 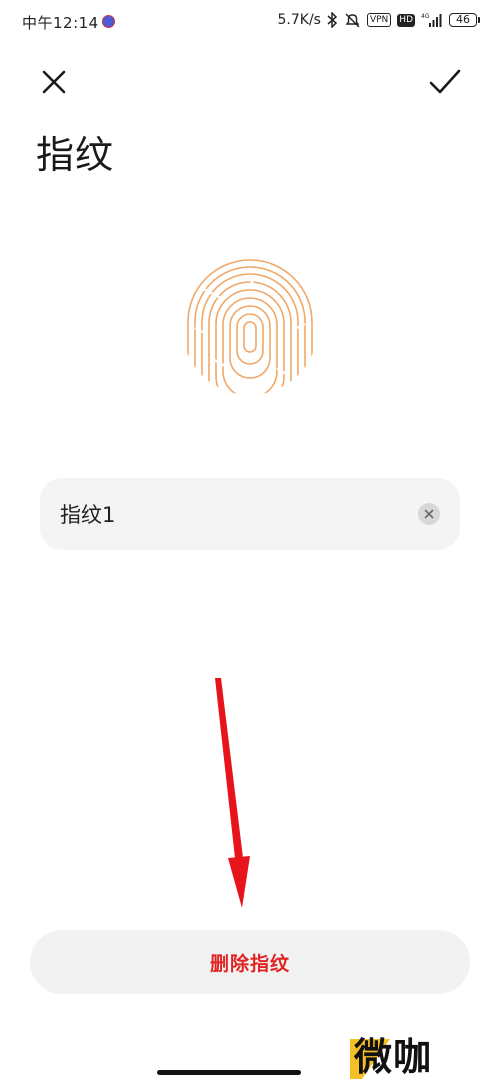 I want to click on battery-icon: 46, so click(x=464, y=20).